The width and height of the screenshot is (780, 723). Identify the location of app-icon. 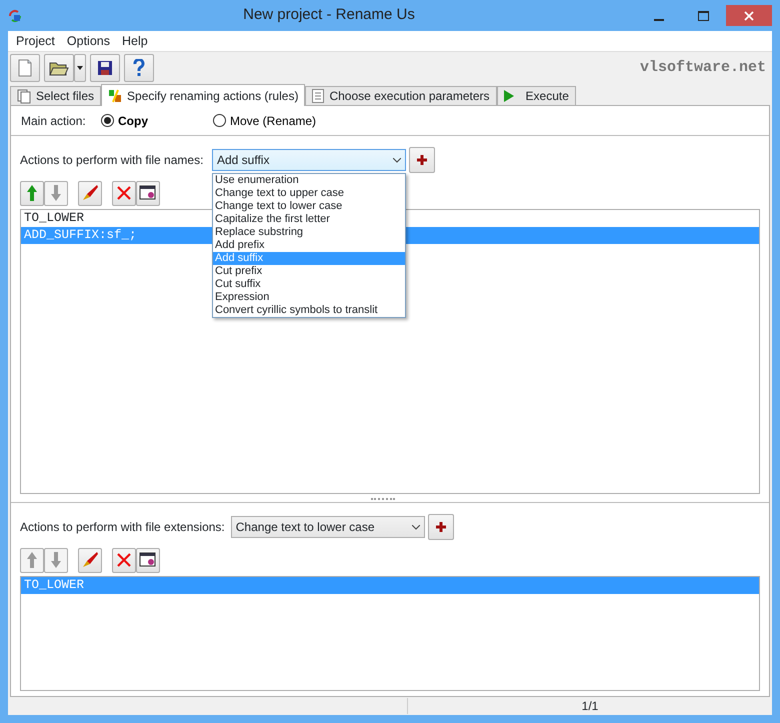
(15, 15).